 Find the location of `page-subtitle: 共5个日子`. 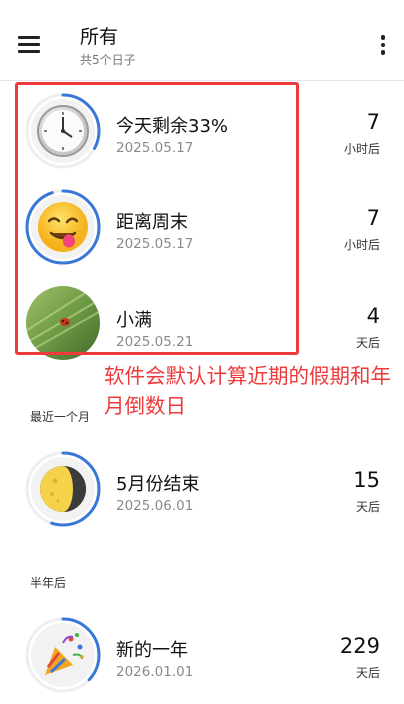

page-subtitle: 共5个日子 is located at coordinates (108, 60).